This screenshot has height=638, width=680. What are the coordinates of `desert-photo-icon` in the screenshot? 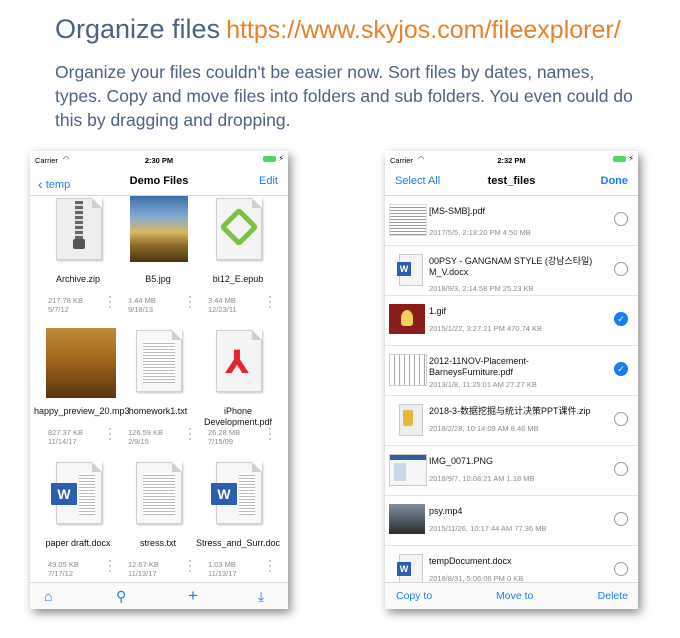 It's located at (81, 363).